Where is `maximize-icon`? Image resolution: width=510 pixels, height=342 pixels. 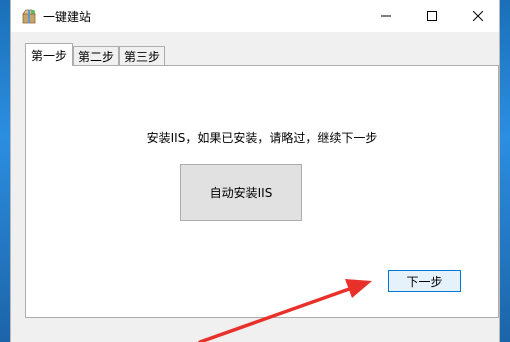 maximize-icon is located at coordinates (432, 16).